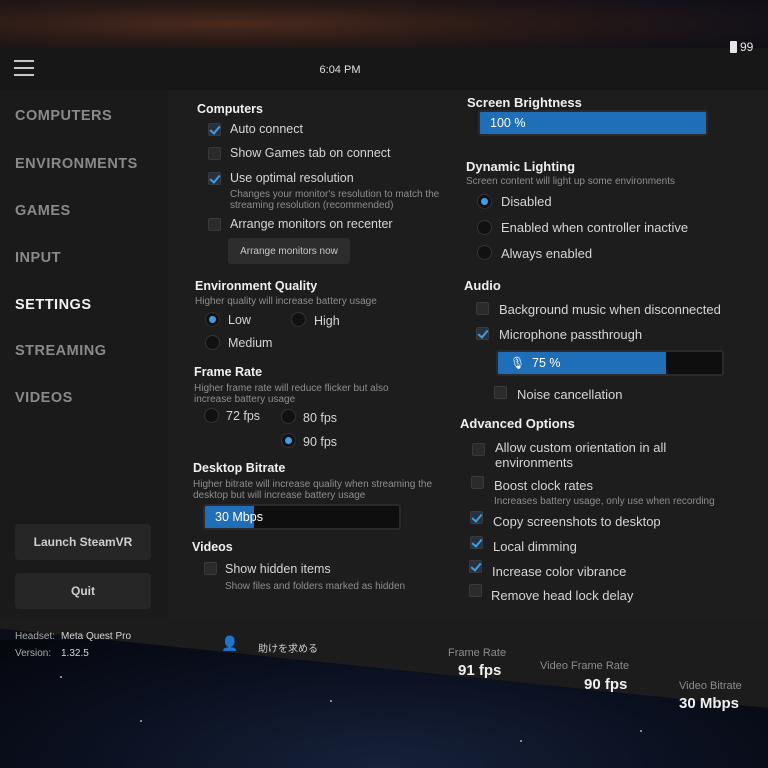  Describe the element at coordinates (484, 227) in the screenshot. I see `lighting-controller-inactive-radio` at that location.